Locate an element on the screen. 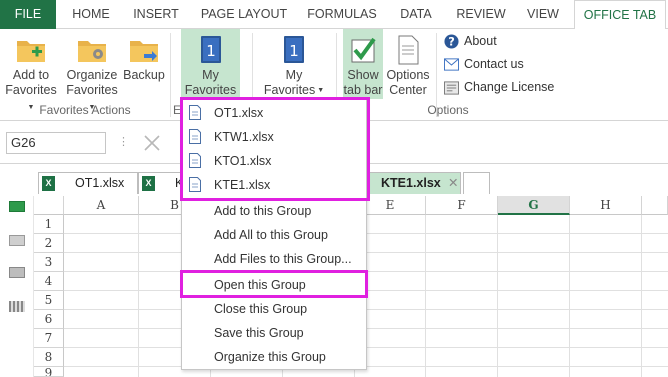 Image resolution: width=668 pixels, height=377 pixels. tab-view: VIEW is located at coordinates (543, 14).